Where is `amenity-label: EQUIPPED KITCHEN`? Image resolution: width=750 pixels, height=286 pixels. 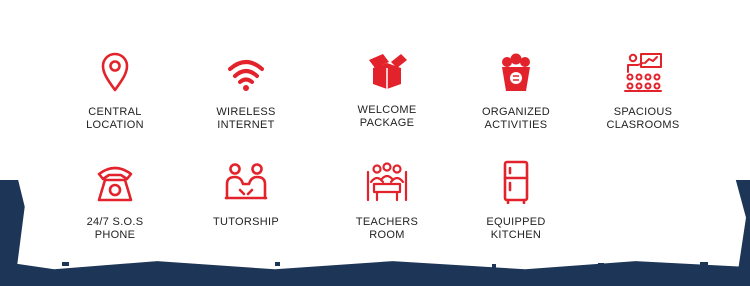 amenity-label: EQUIPPED KITCHEN is located at coordinates (516, 228).